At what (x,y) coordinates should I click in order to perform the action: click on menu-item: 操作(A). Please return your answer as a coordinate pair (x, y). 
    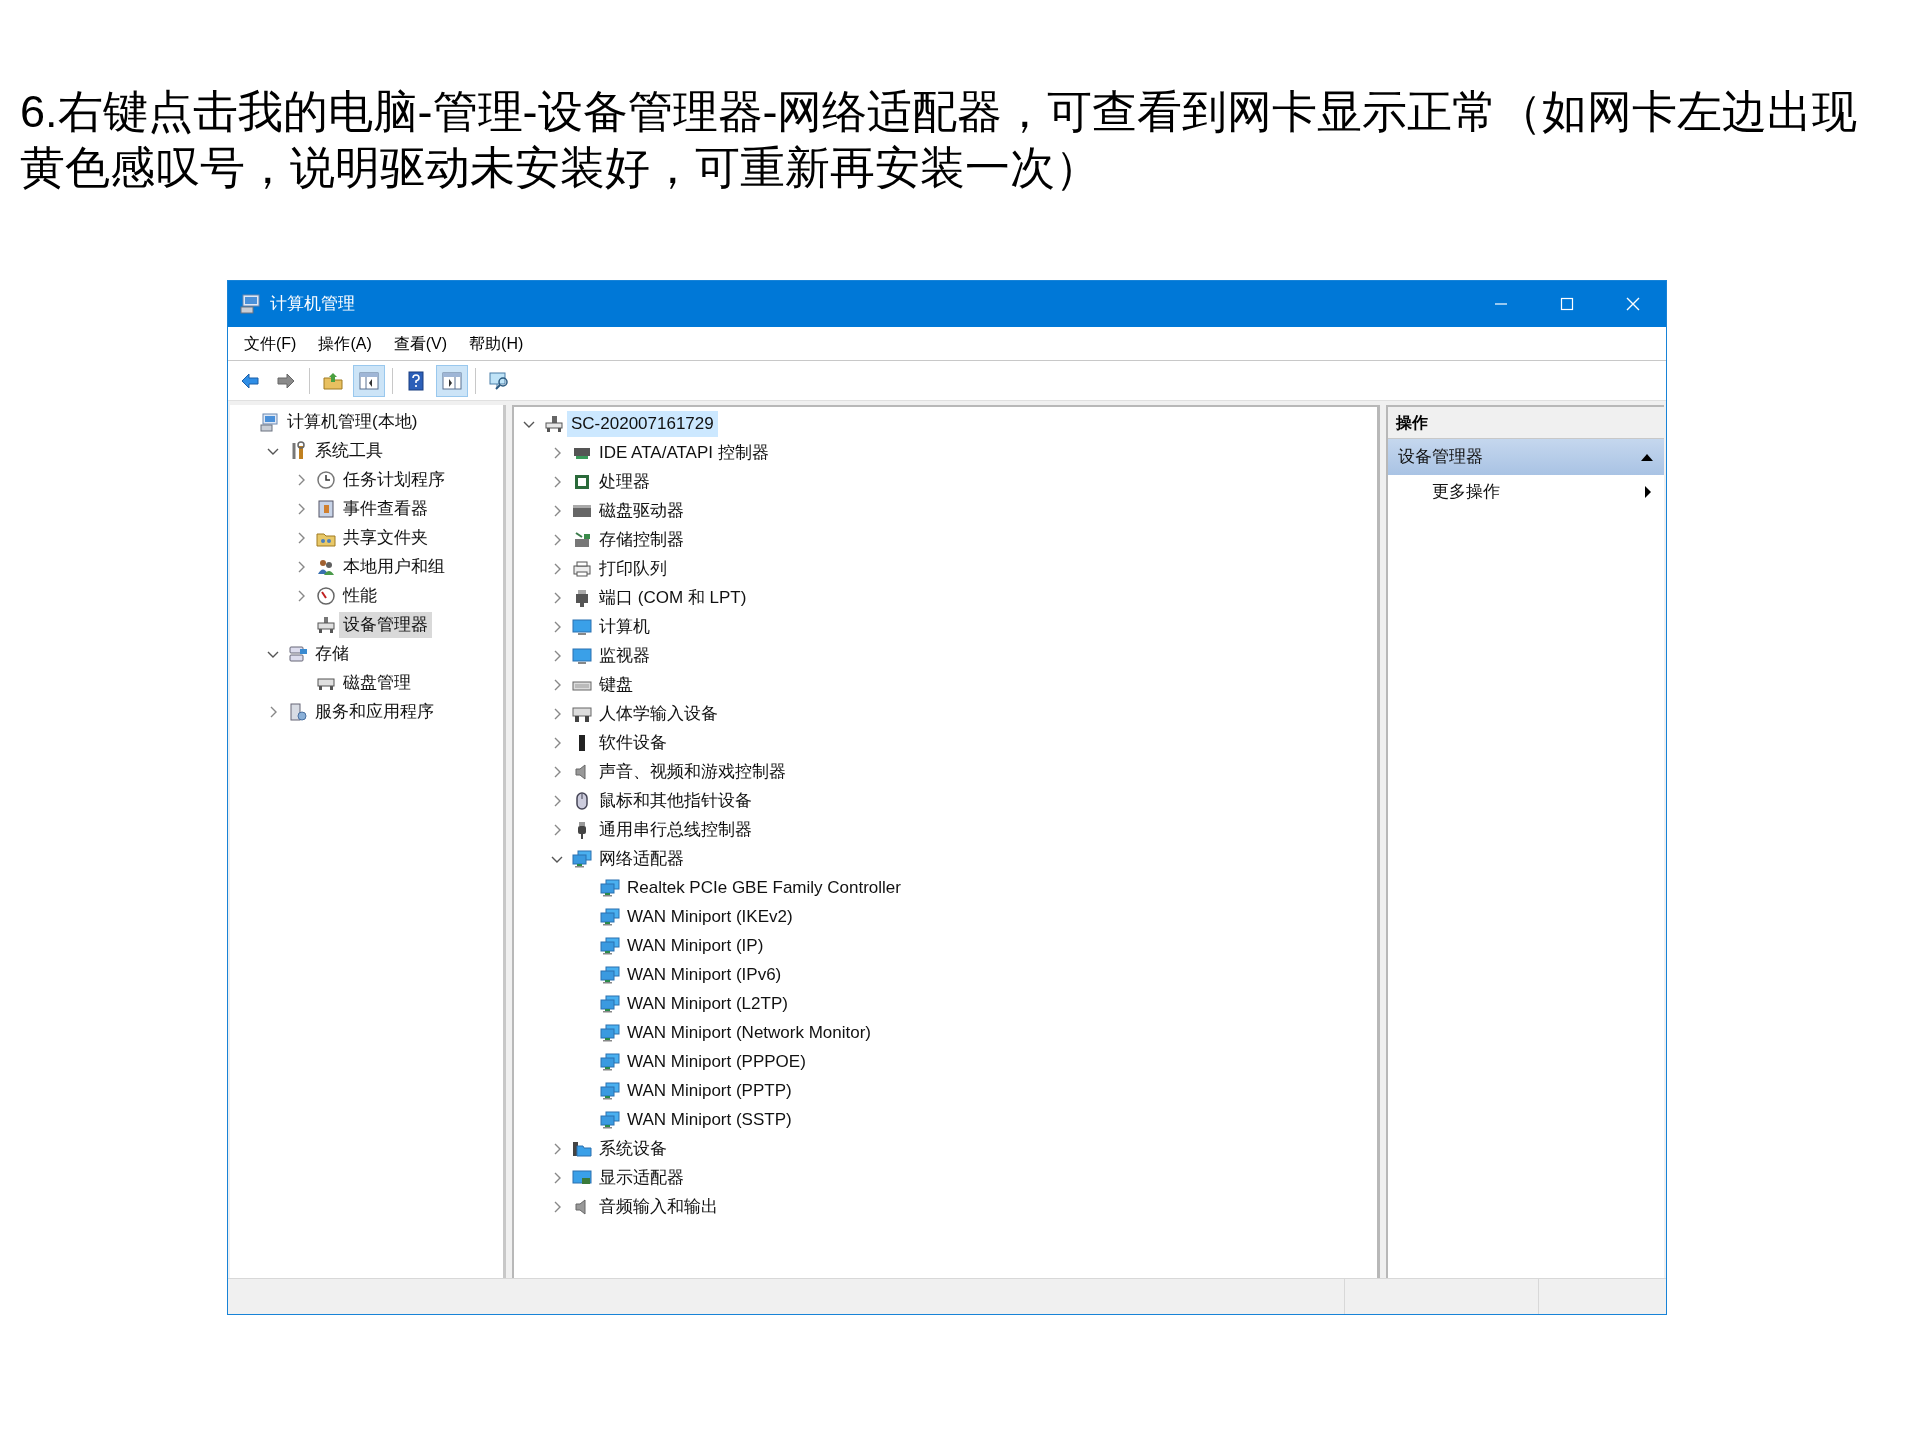
    Looking at the image, I should click on (345, 343).